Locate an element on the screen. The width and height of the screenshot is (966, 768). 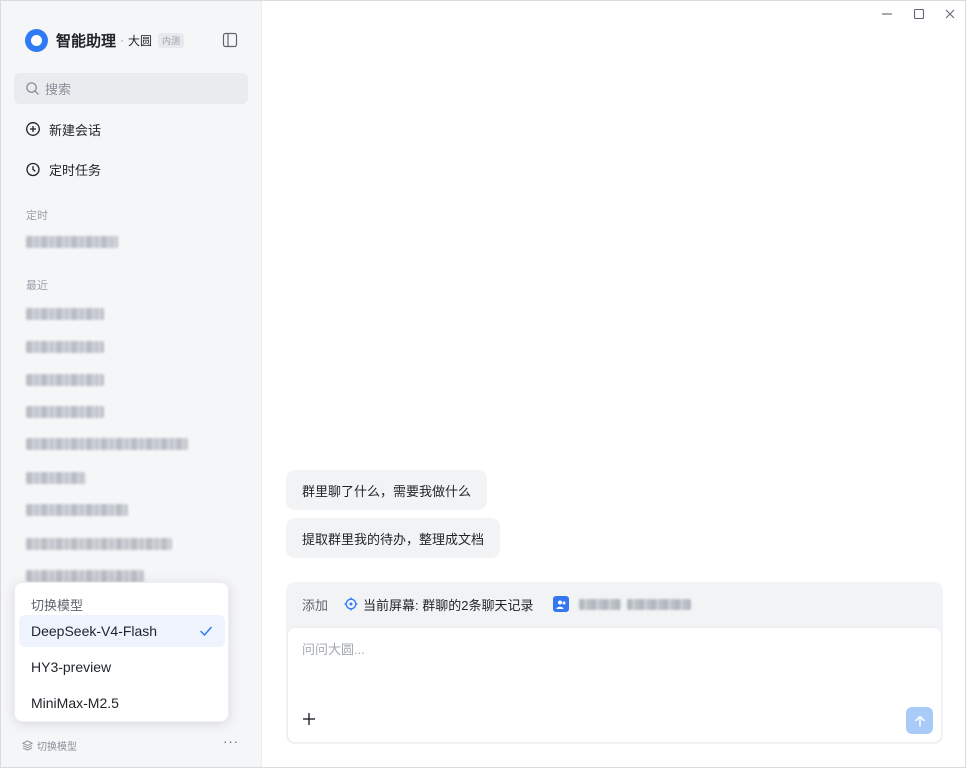
brand-logo-icon is located at coordinates (36, 40).